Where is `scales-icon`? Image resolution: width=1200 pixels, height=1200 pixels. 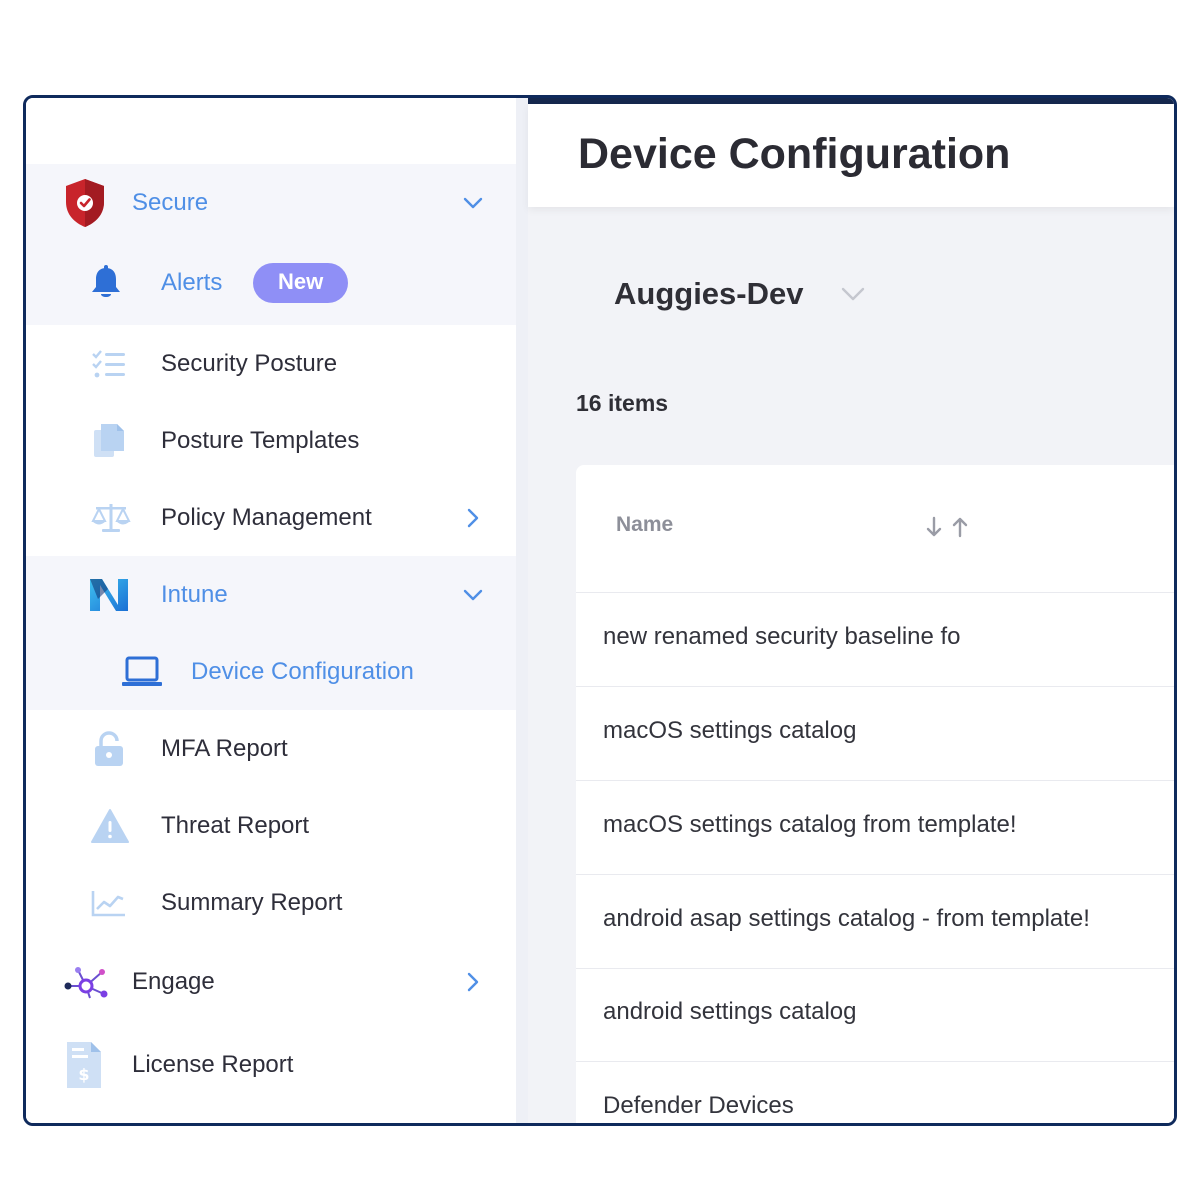
scales-icon is located at coordinates (111, 518).